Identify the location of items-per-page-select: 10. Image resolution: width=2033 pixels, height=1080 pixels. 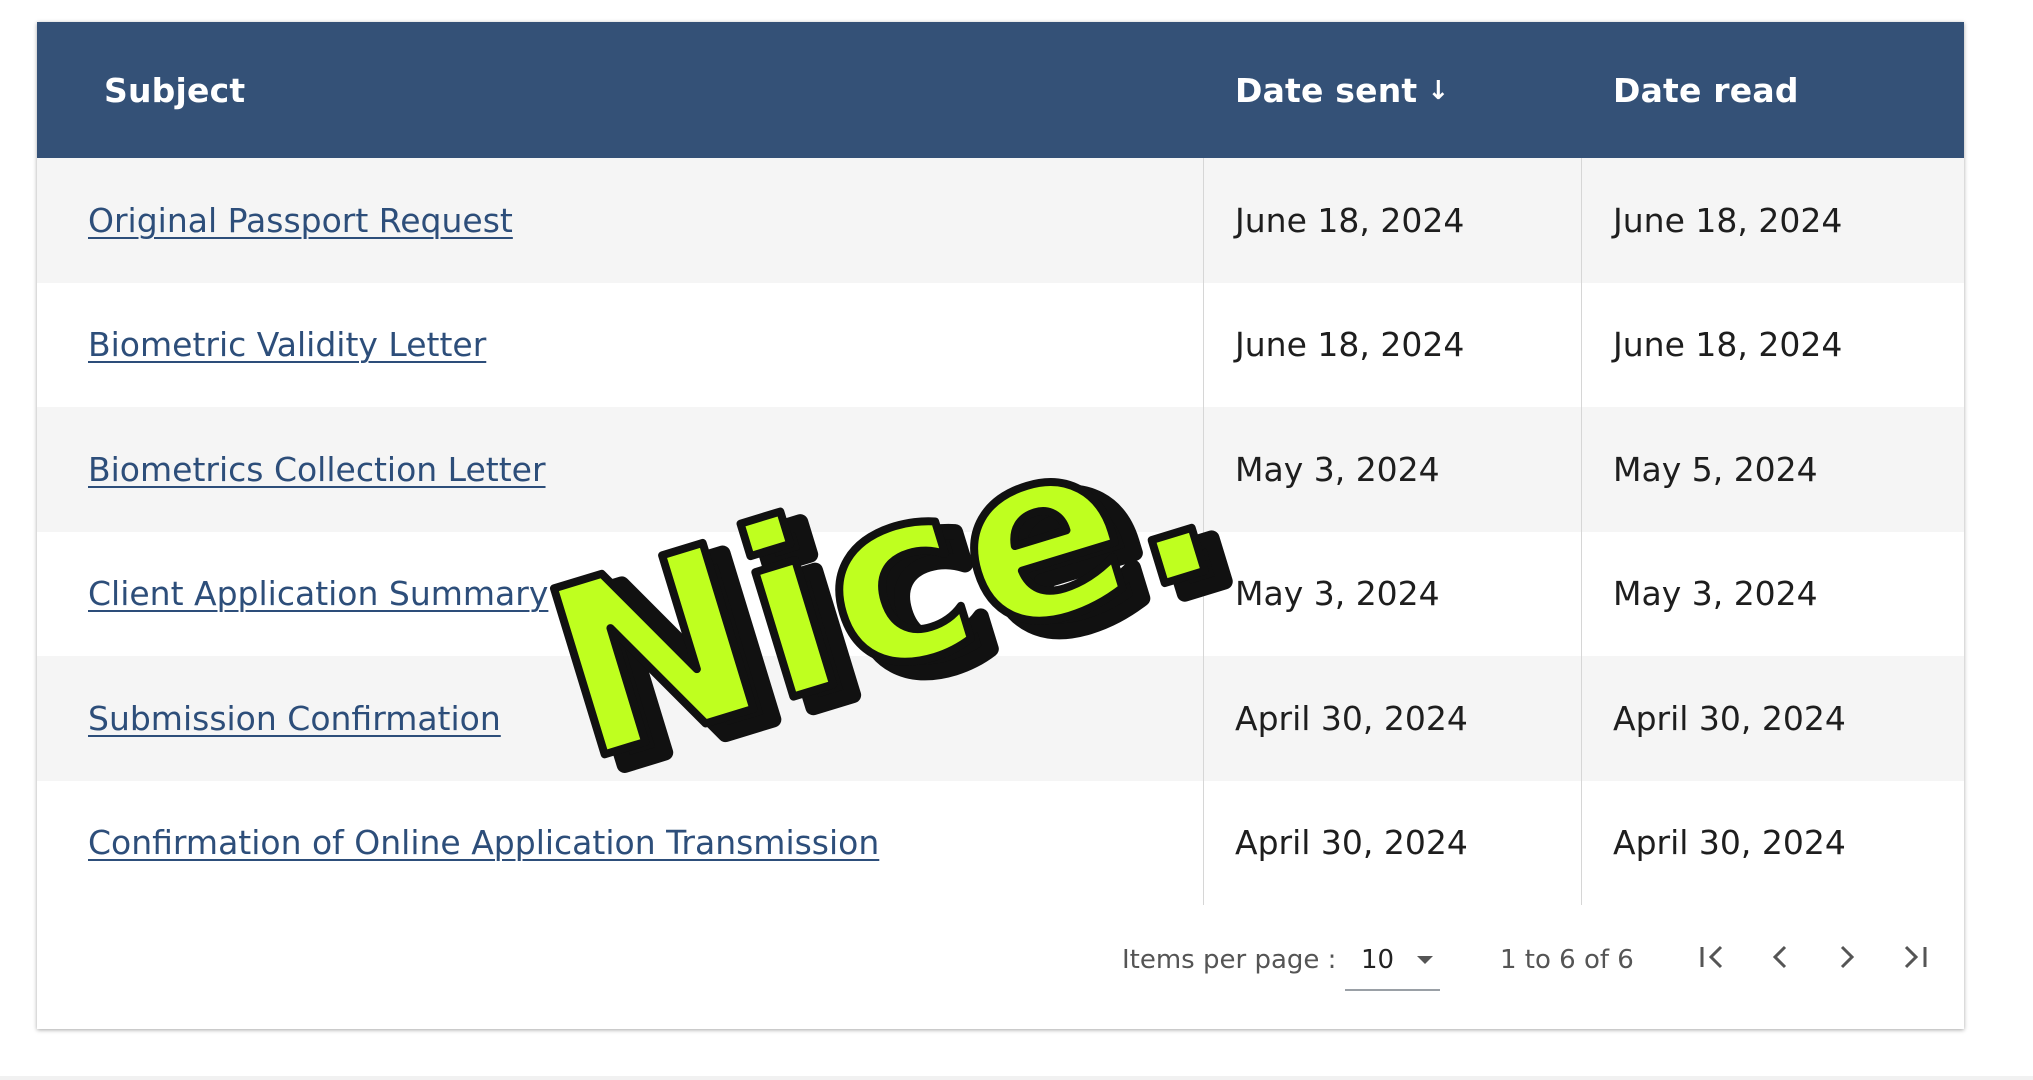
(1392, 961).